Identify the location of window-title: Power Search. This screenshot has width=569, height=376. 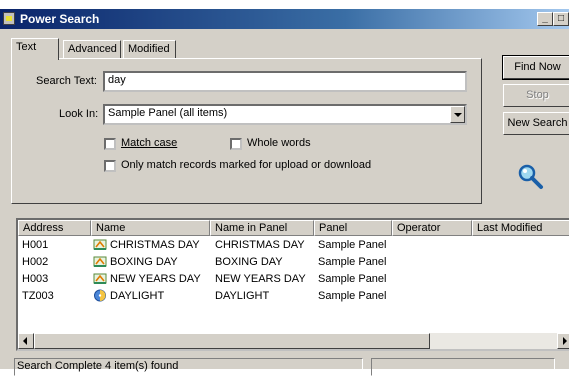
(60, 19).